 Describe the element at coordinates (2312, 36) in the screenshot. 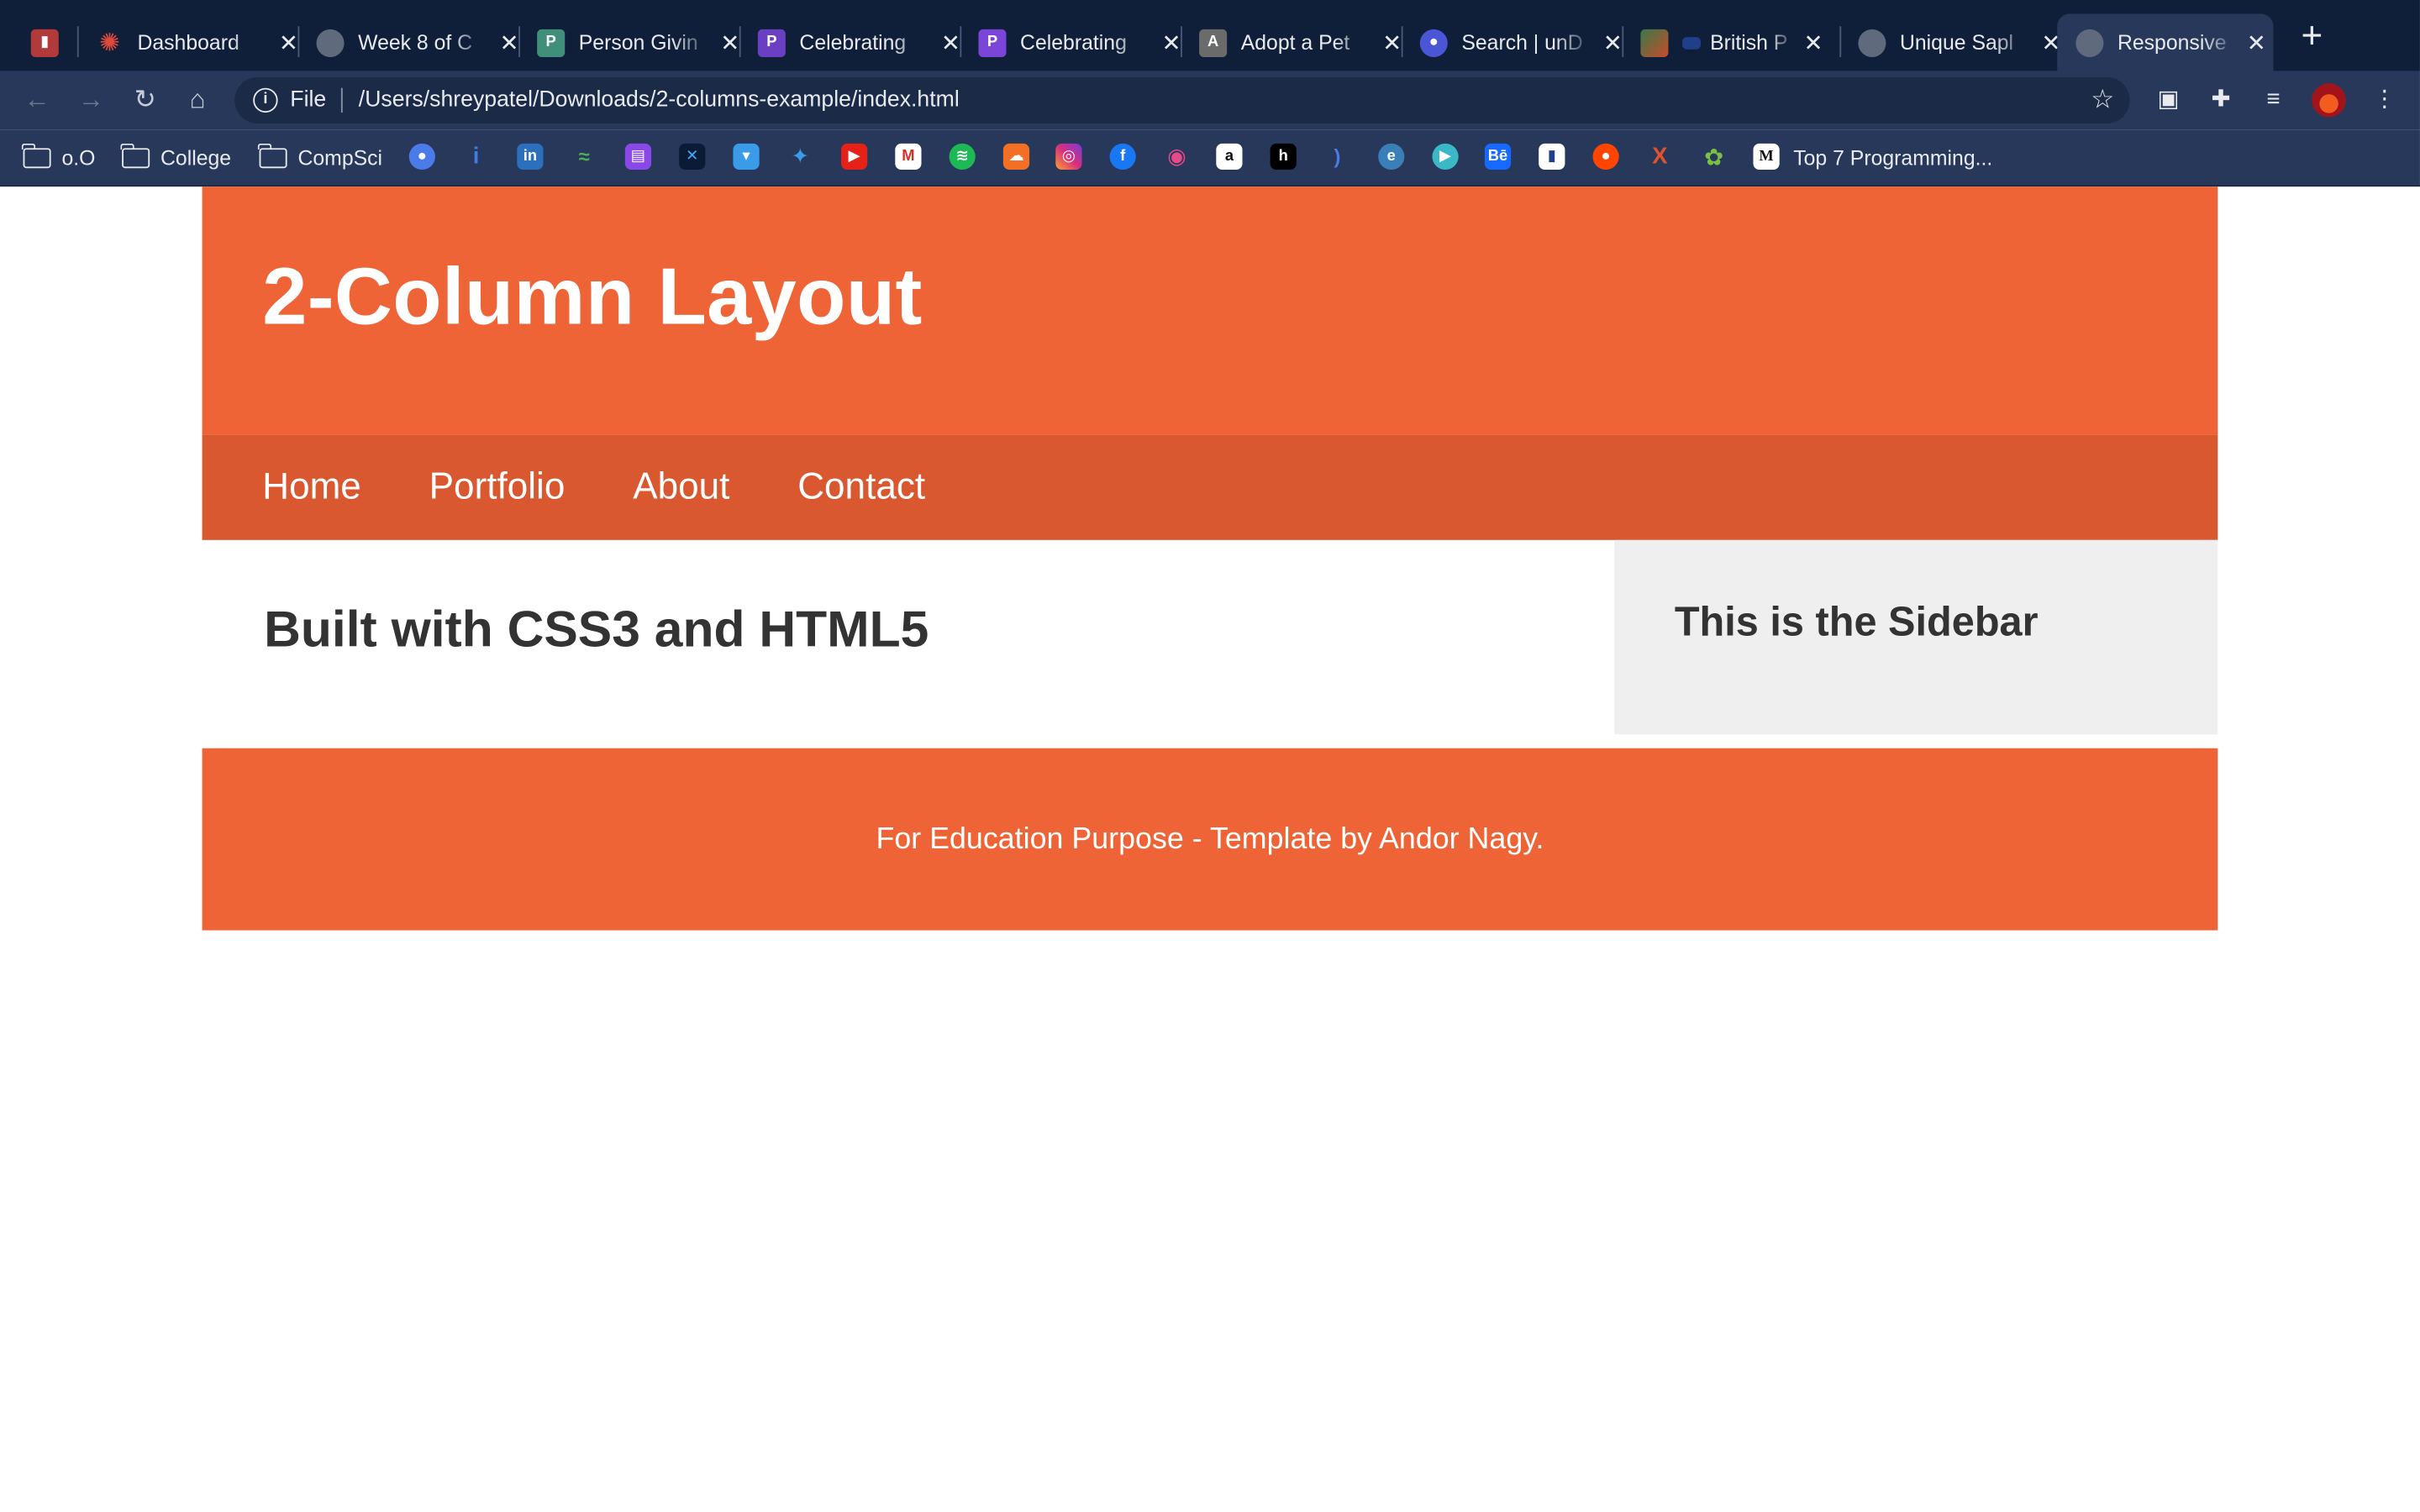

I see `new-tab-button: +` at that location.